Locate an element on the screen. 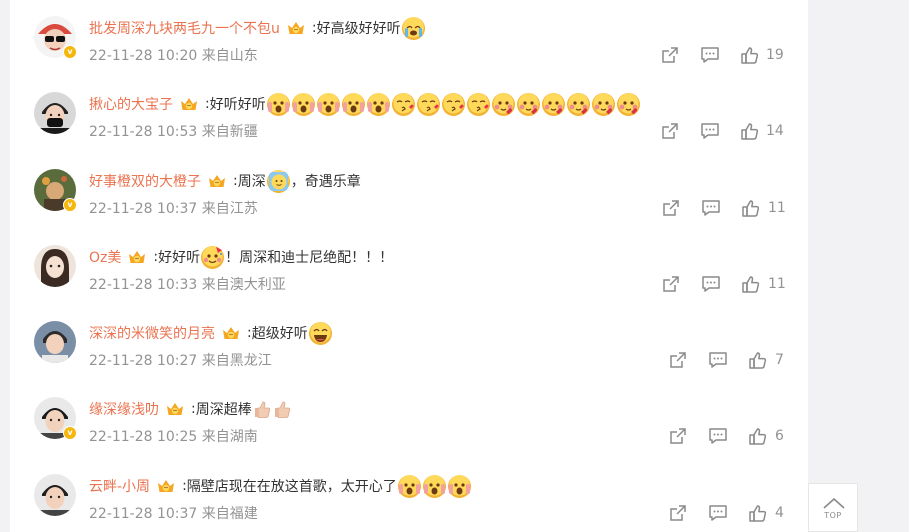 The height and width of the screenshot is (532, 909). comment-content: 缘深缘浅叻: 周深超棒 is located at coordinates (190, 409).